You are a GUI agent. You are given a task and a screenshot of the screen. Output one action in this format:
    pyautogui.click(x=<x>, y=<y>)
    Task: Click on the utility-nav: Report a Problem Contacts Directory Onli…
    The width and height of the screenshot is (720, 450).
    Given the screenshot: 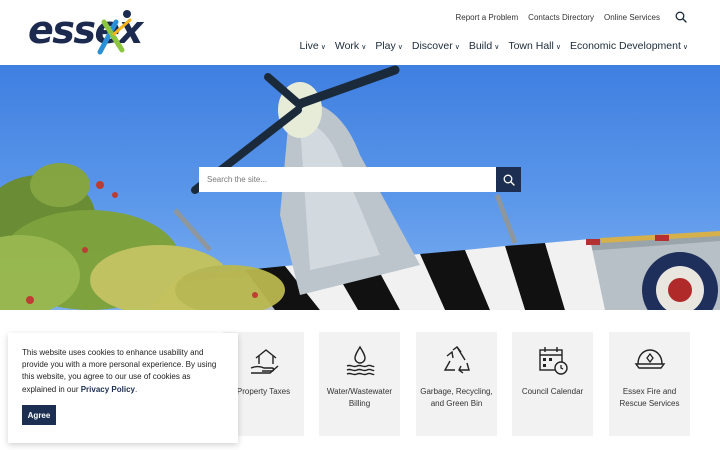 What is the action you would take?
    pyautogui.click(x=571, y=17)
    